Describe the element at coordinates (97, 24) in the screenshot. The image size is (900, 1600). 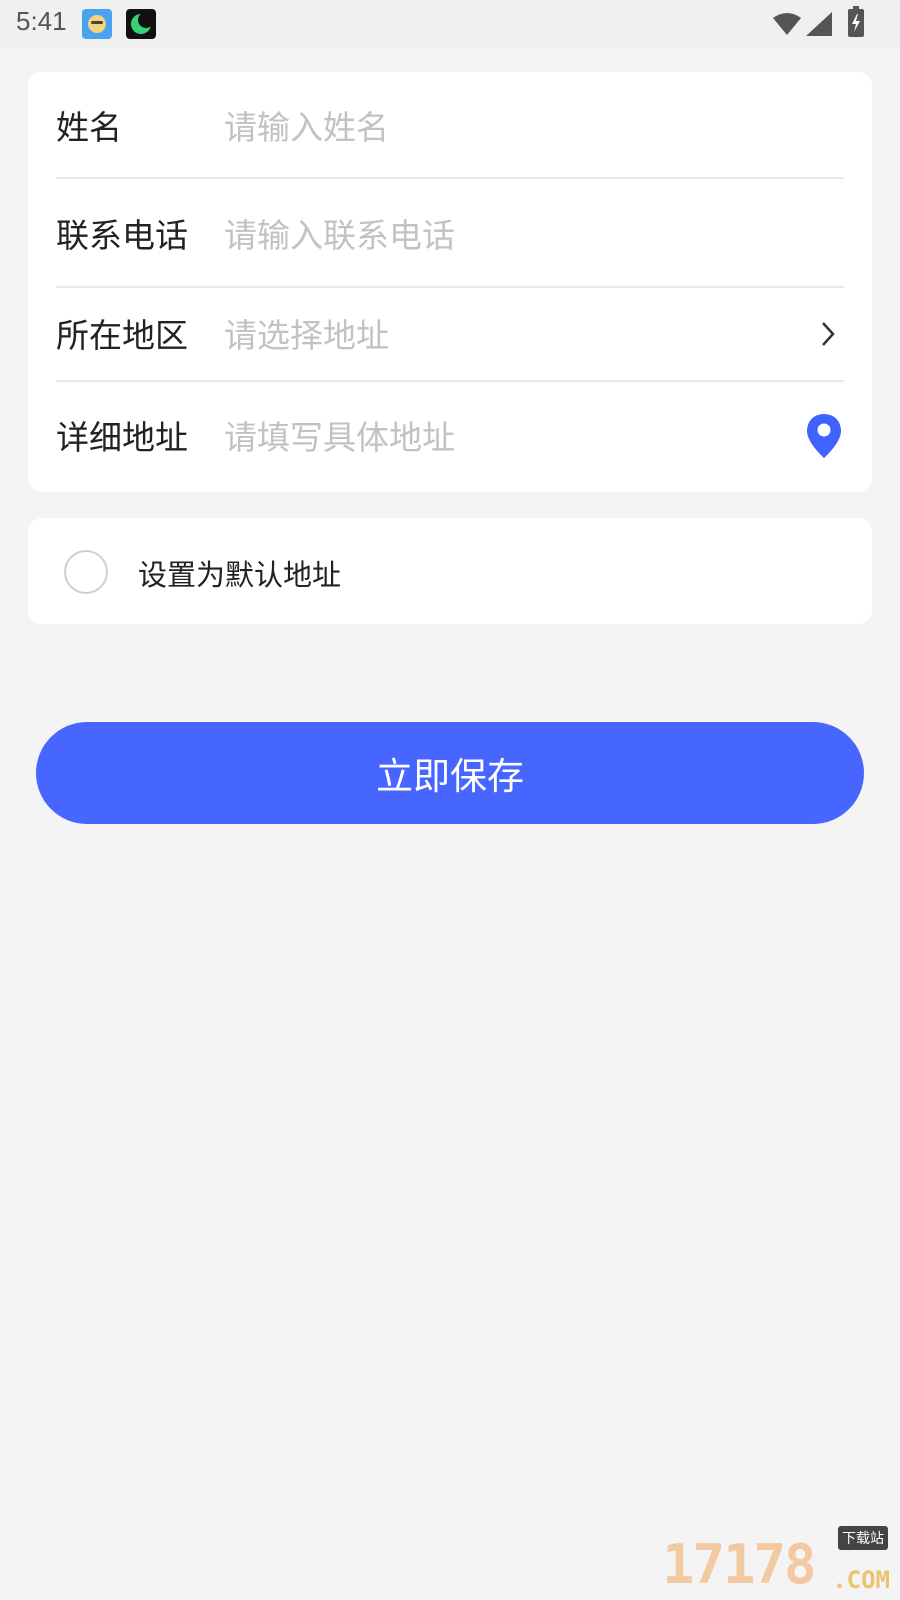
I see `app-face-icon` at that location.